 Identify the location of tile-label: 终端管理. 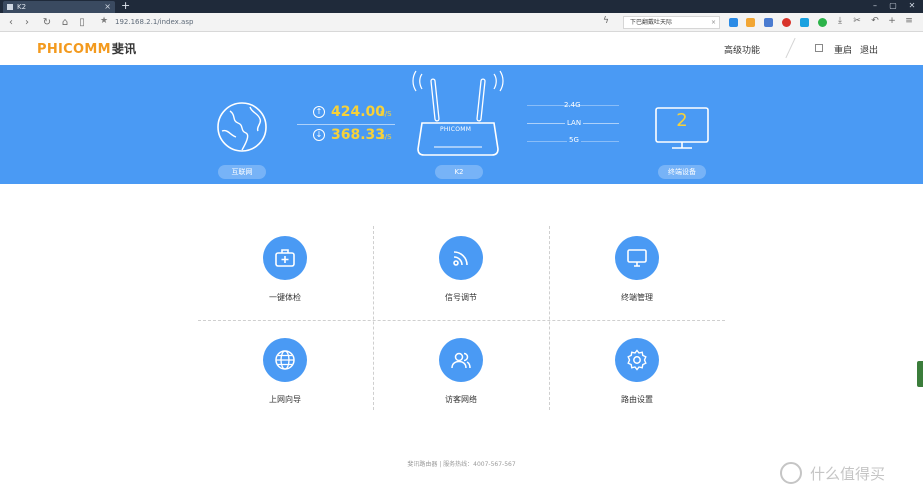
(637, 297).